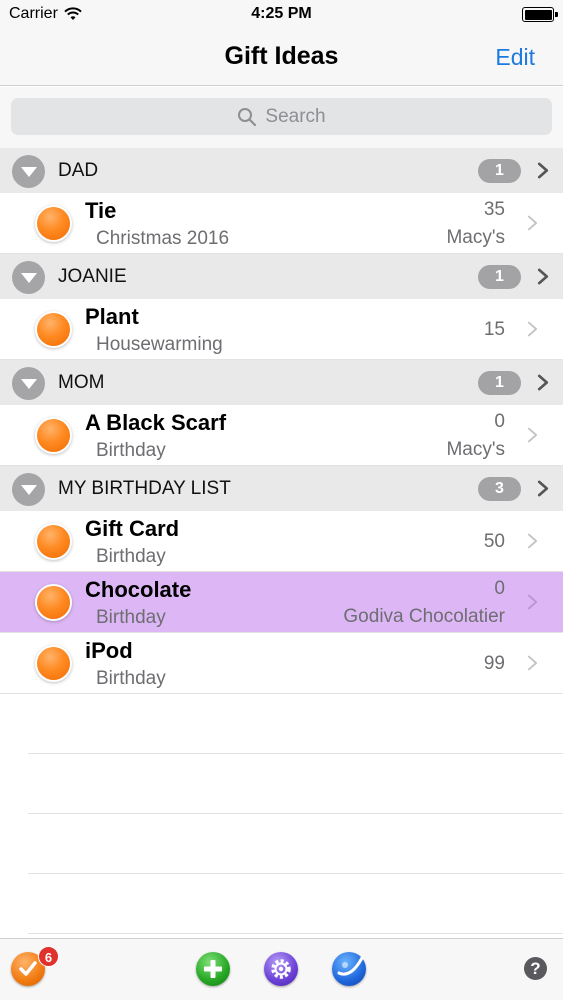 The height and width of the screenshot is (1000, 563). What do you see at coordinates (281, 170) in the screenshot?
I see `section-header: DAD 1` at bounding box center [281, 170].